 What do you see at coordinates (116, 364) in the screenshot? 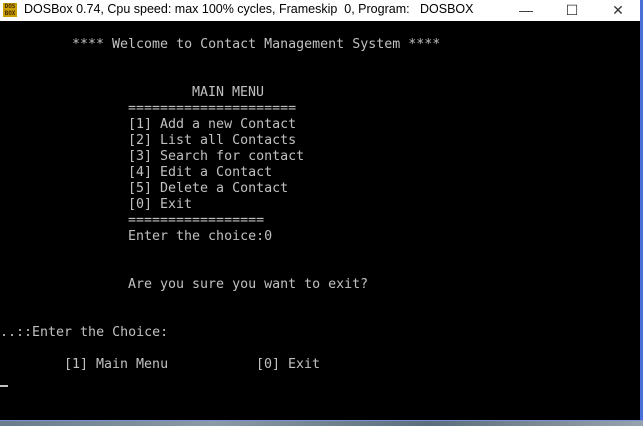
I see `option-main-menu: [1] Main Menu` at bounding box center [116, 364].